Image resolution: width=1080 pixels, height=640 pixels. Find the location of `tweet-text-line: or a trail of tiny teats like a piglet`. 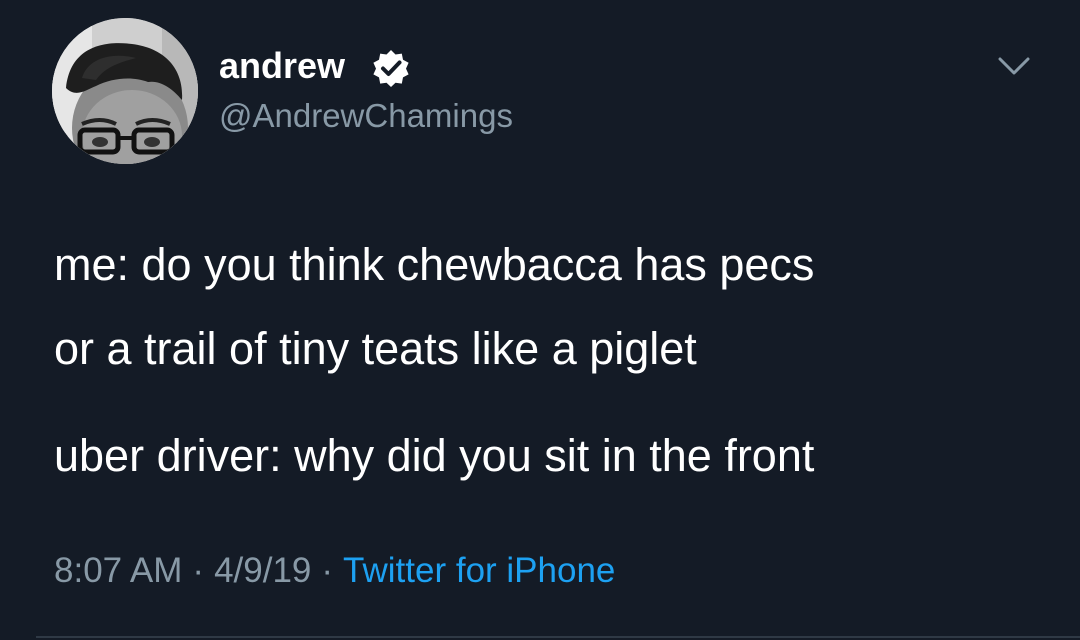

tweet-text-line: or a trail of tiny teats like a piglet is located at coordinates (375, 348).